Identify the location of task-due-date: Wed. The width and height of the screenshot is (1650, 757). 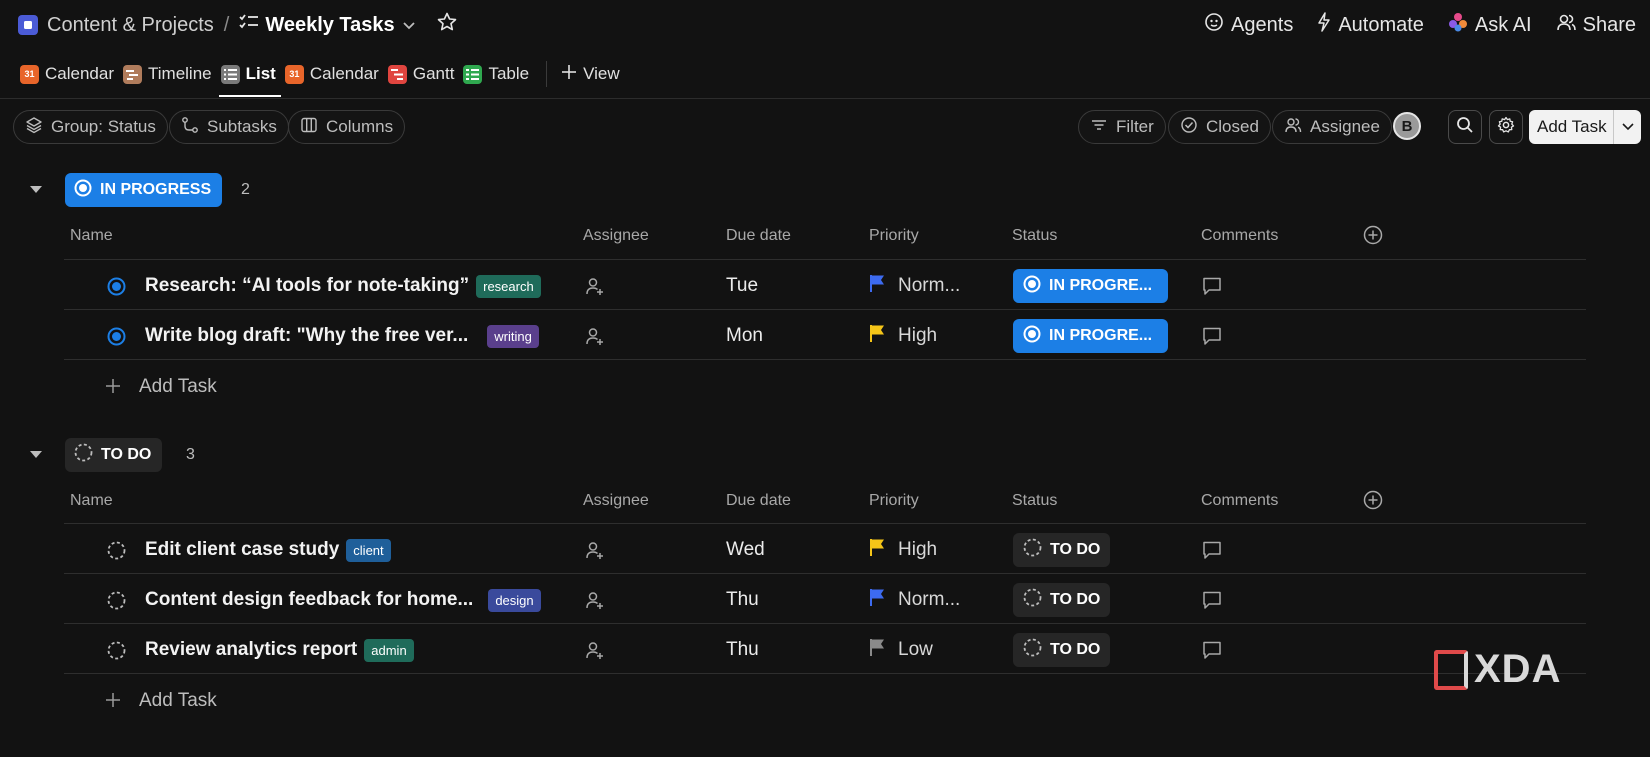
(745, 550).